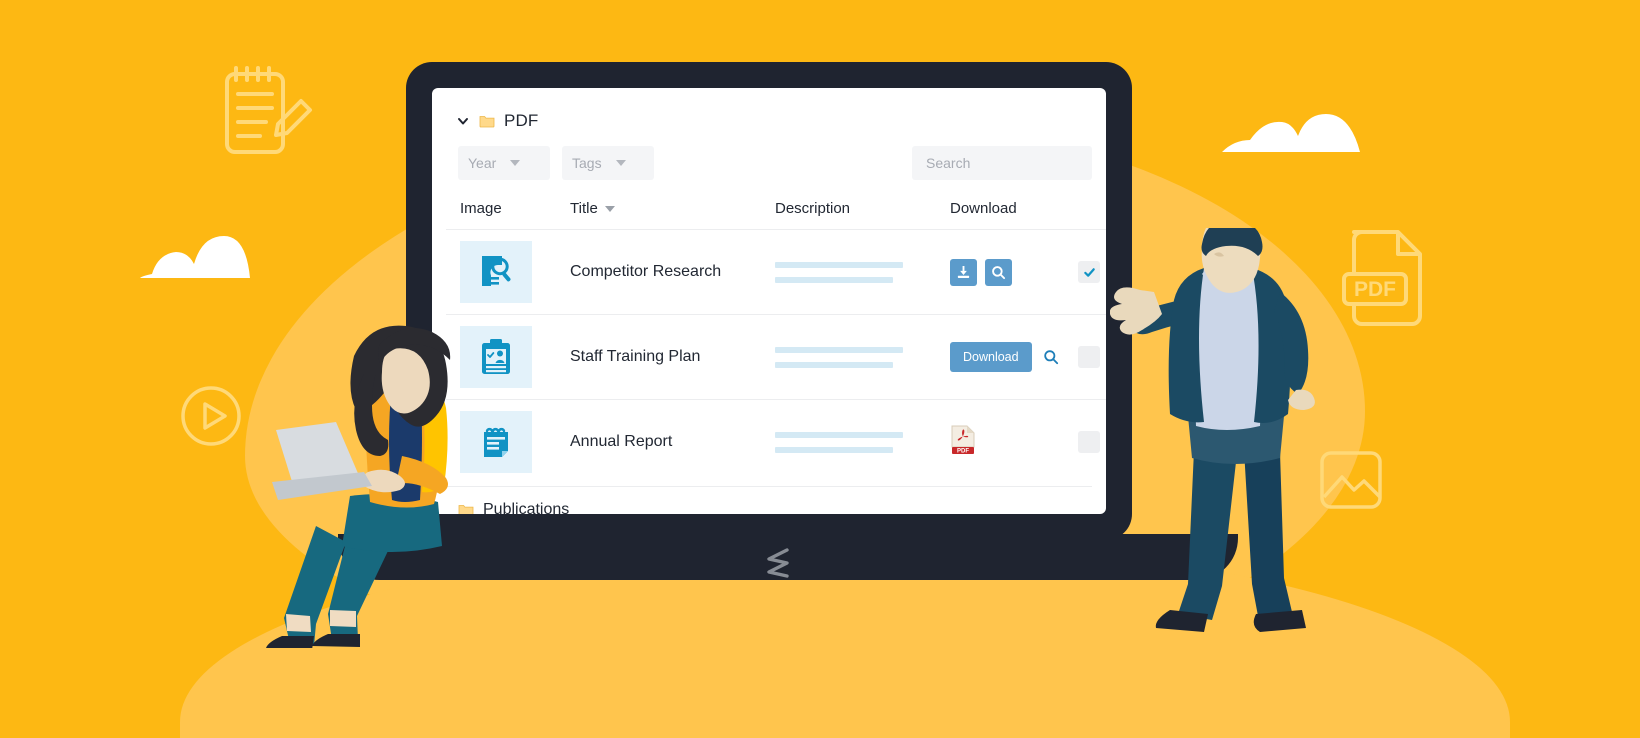 Image resolution: width=1640 pixels, height=738 pixels. Describe the element at coordinates (481, 208) in the screenshot. I see `column-label-image: Image` at that location.